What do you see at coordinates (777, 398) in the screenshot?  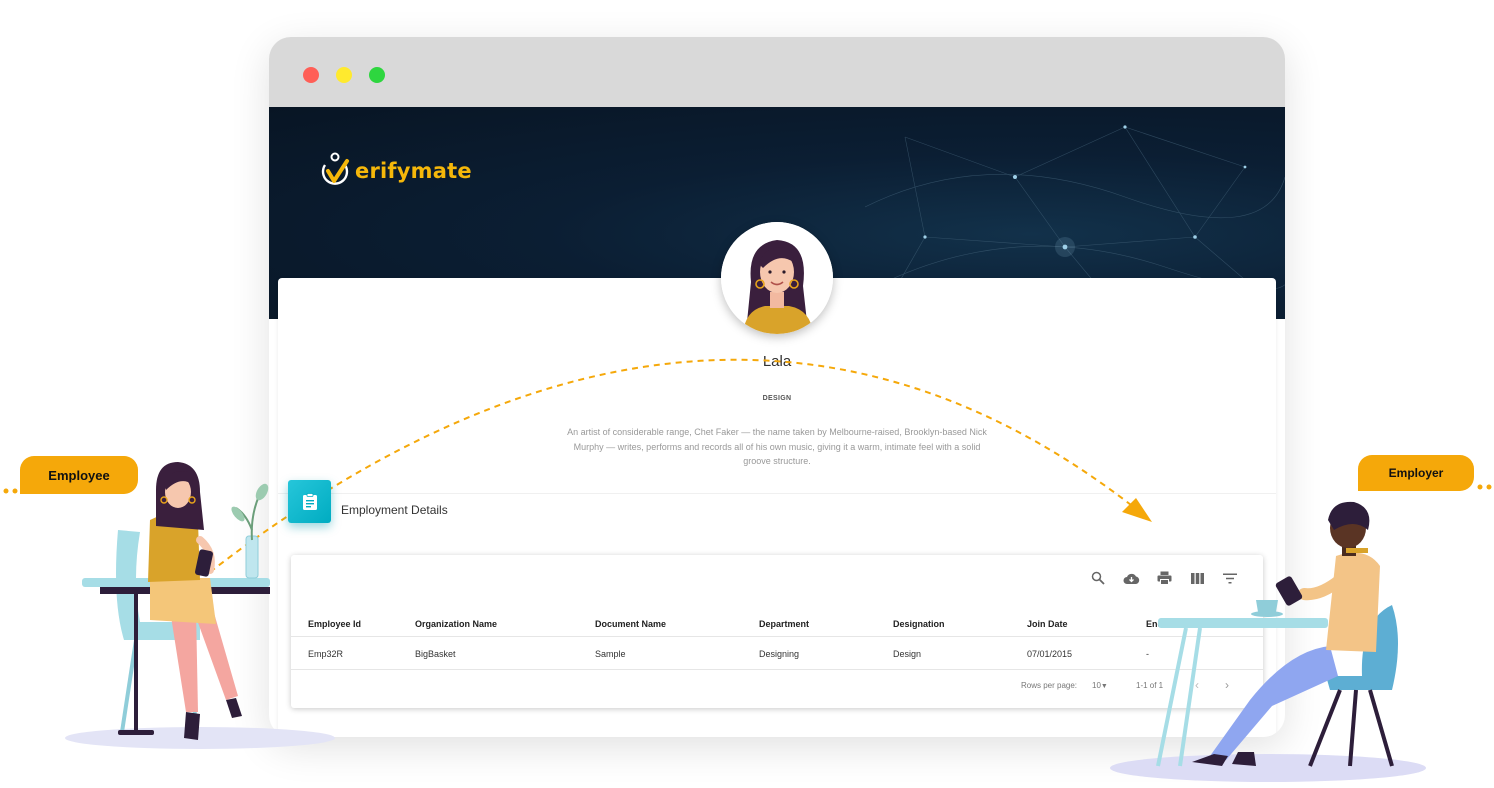 I see `profile-department: DESIGN` at bounding box center [777, 398].